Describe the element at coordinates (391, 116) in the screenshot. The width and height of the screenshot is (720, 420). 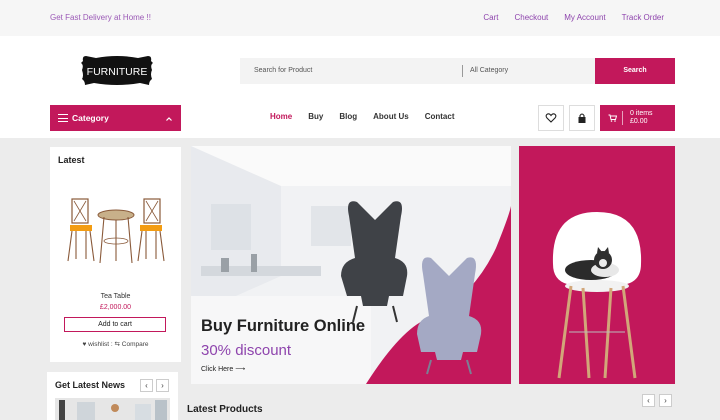
I see `nav-about-us: About Us` at that location.